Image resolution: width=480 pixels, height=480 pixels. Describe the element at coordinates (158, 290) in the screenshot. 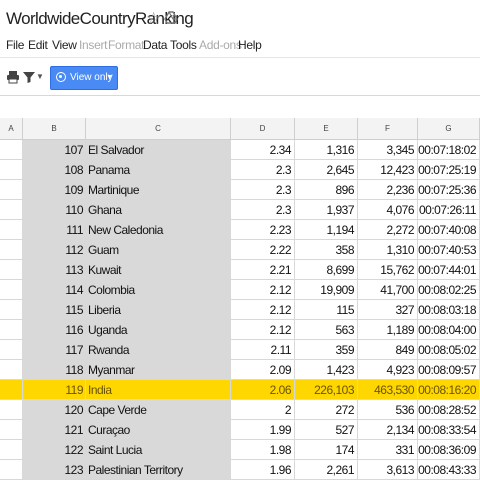

I see `cell-c: Colombia` at that location.